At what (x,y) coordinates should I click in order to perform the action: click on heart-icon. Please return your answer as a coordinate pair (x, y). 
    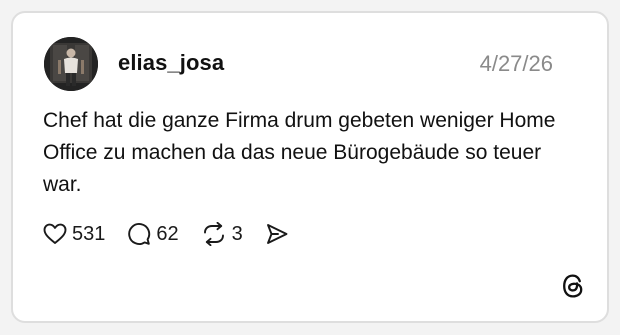
    Looking at the image, I should click on (55, 233).